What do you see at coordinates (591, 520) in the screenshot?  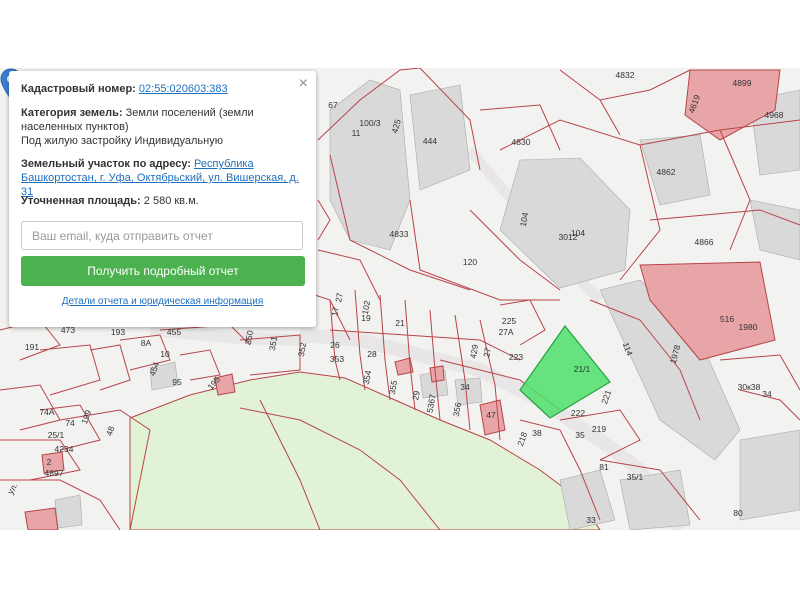 I see `map-label: 33` at bounding box center [591, 520].